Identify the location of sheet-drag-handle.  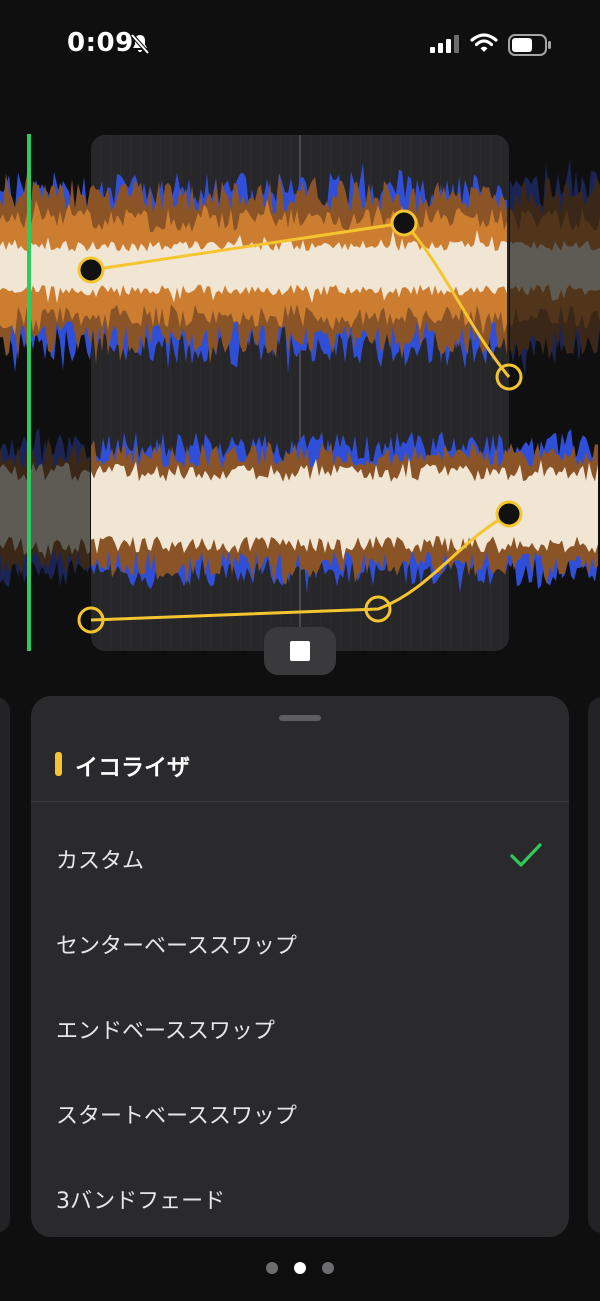
(300, 718).